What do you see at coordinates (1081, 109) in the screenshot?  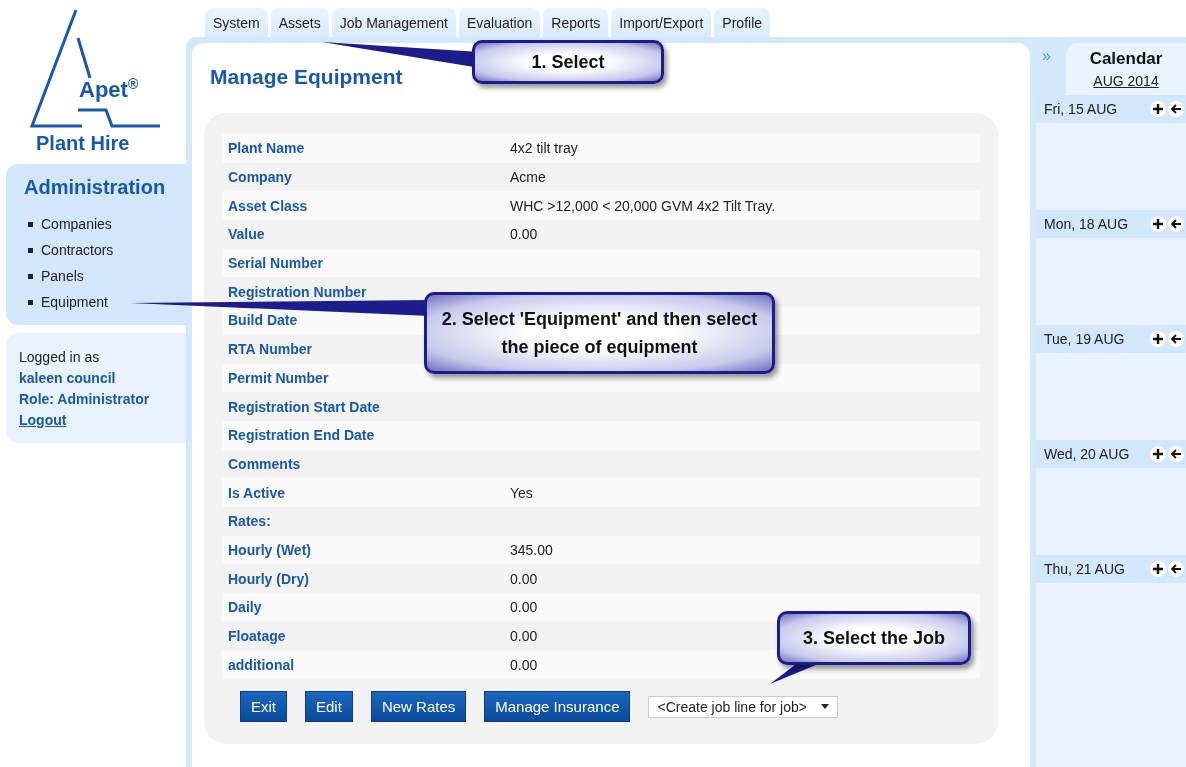 I see `day-label: Fri, 15 AUG` at bounding box center [1081, 109].